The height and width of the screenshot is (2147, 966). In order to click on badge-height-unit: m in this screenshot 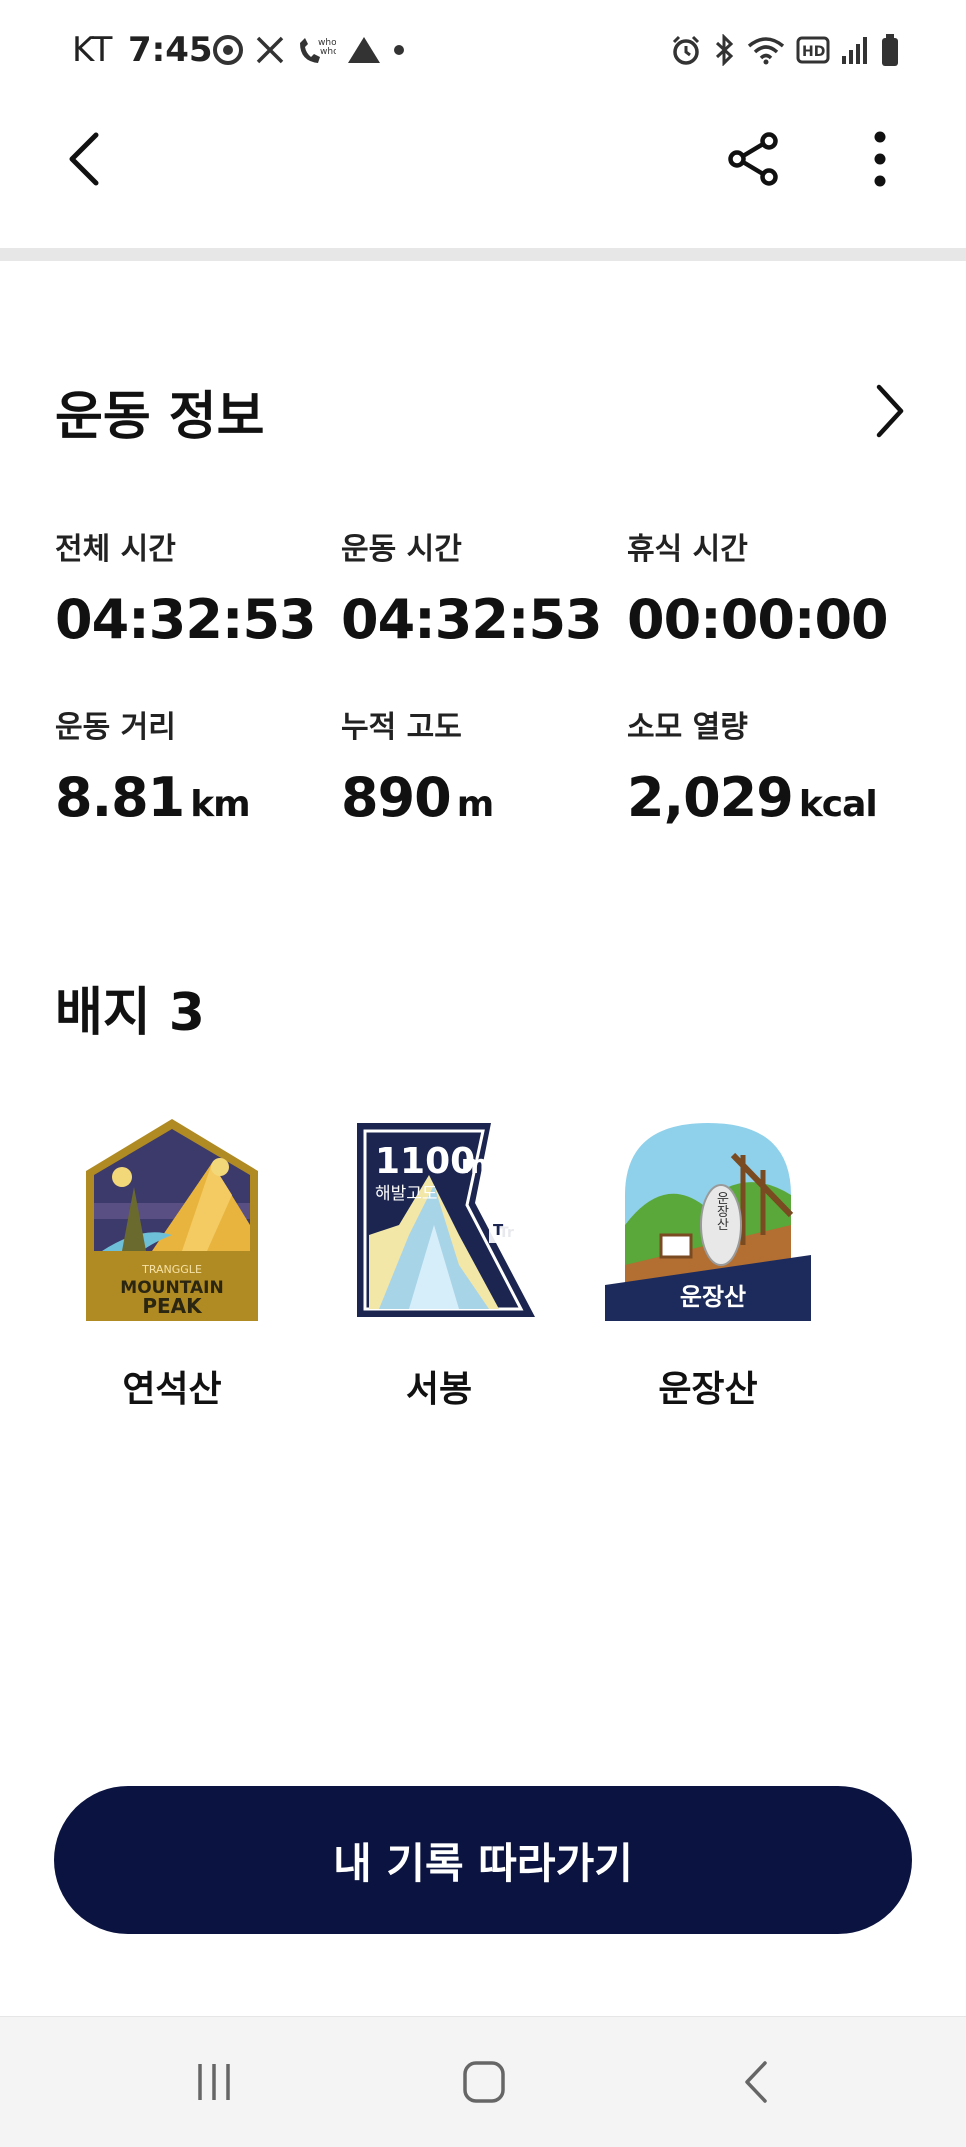, I will do `click(474, 1165)`.